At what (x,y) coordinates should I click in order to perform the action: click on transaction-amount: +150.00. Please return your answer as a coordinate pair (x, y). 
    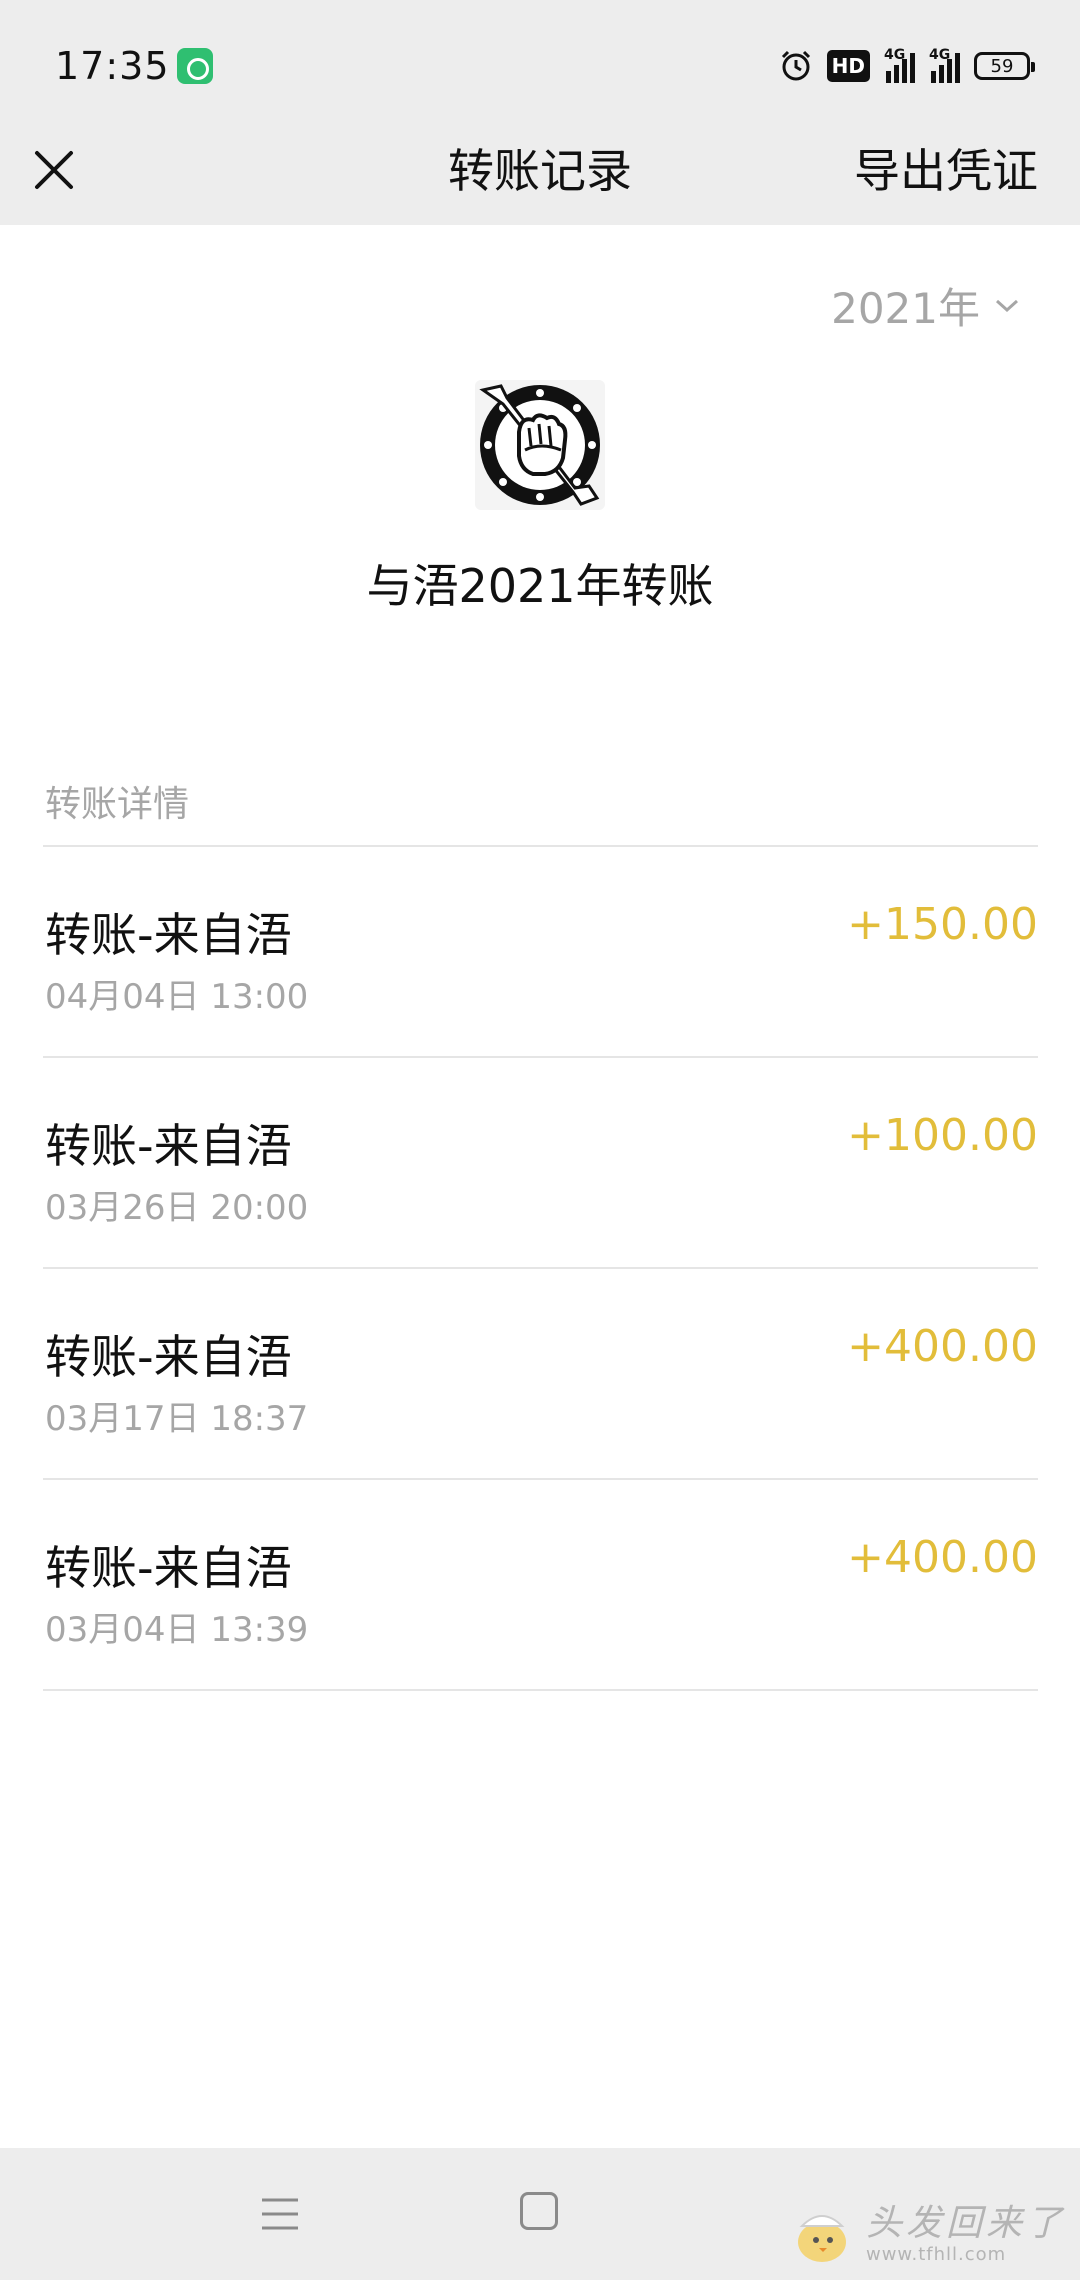
    Looking at the image, I should click on (942, 924).